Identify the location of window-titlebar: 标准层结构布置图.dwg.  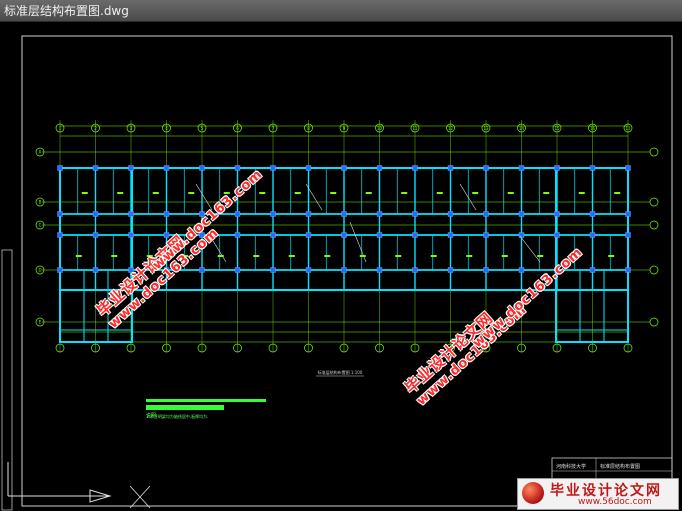
(341, 11).